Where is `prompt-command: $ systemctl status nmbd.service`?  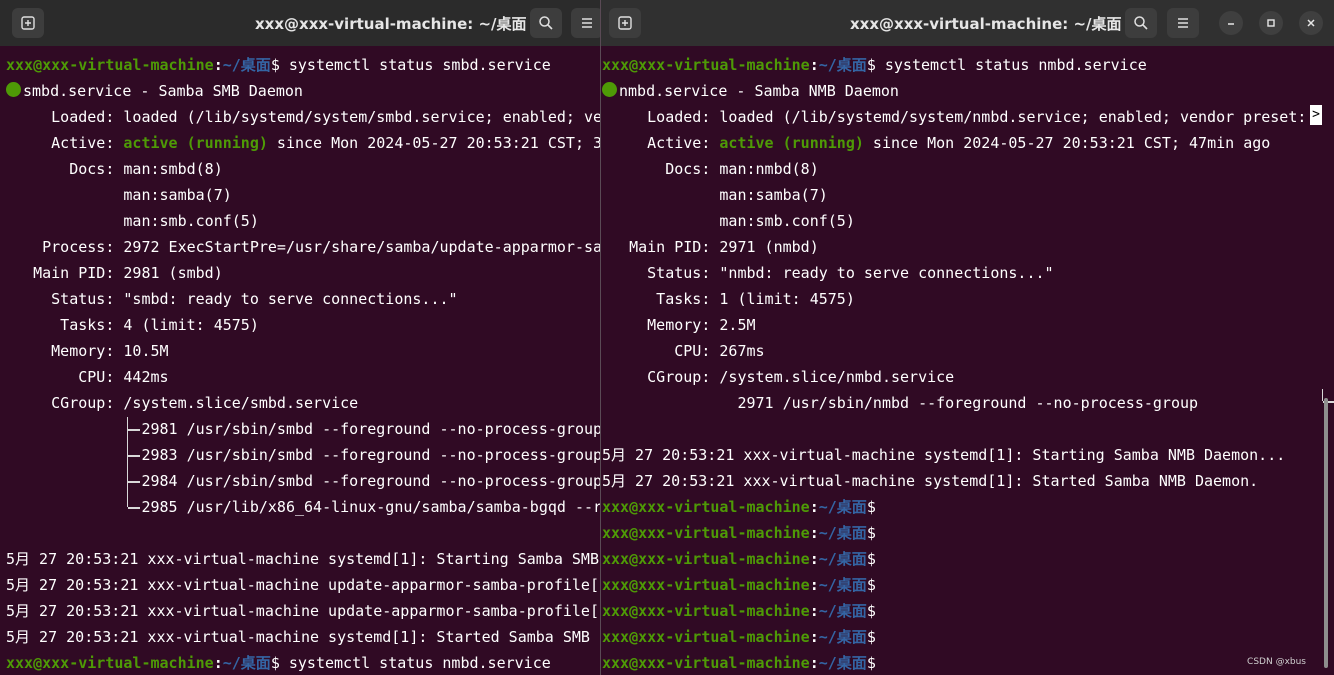 prompt-command: $ systemctl status nmbd.service is located at coordinates (1006, 65).